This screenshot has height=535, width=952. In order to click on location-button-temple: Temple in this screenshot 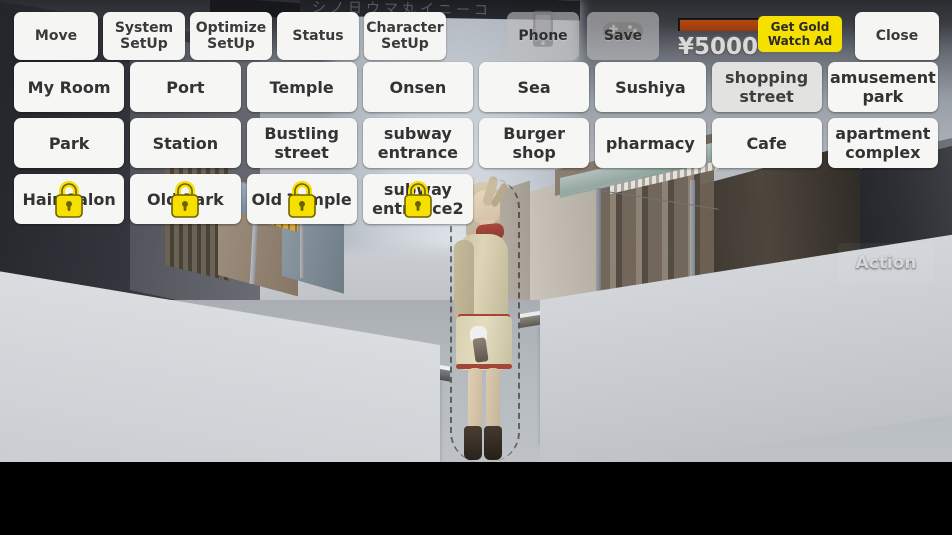, I will do `click(301, 87)`.